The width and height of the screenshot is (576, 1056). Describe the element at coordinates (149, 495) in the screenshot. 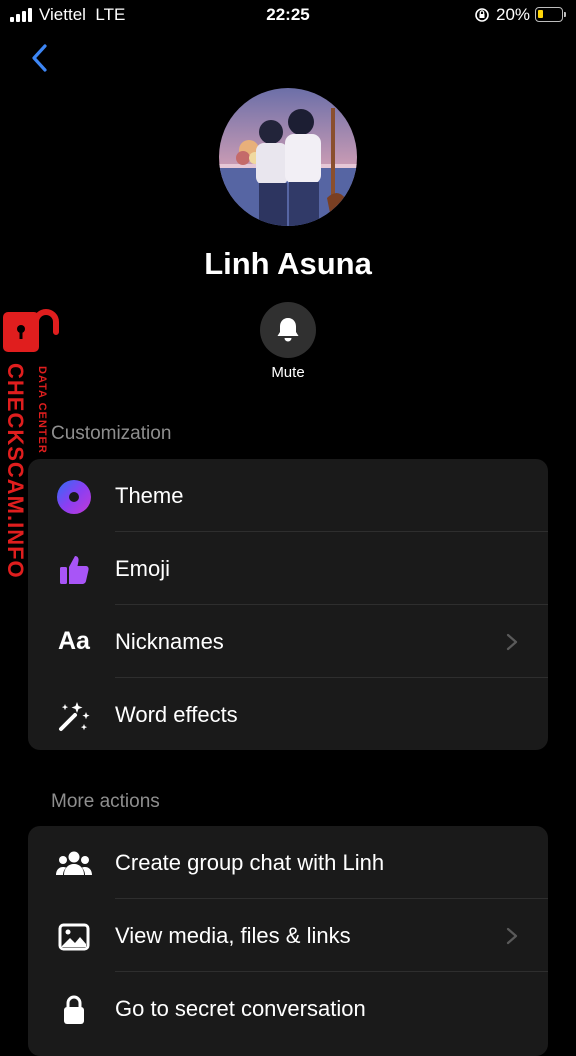

I see `theme-label: Theme` at that location.